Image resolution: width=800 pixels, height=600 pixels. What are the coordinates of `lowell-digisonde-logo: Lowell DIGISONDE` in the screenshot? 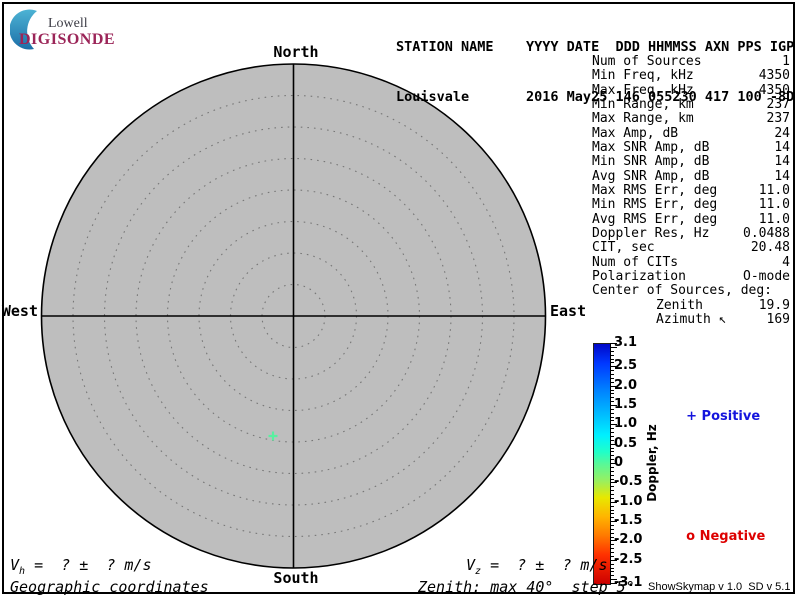 It's located at (65, 28).